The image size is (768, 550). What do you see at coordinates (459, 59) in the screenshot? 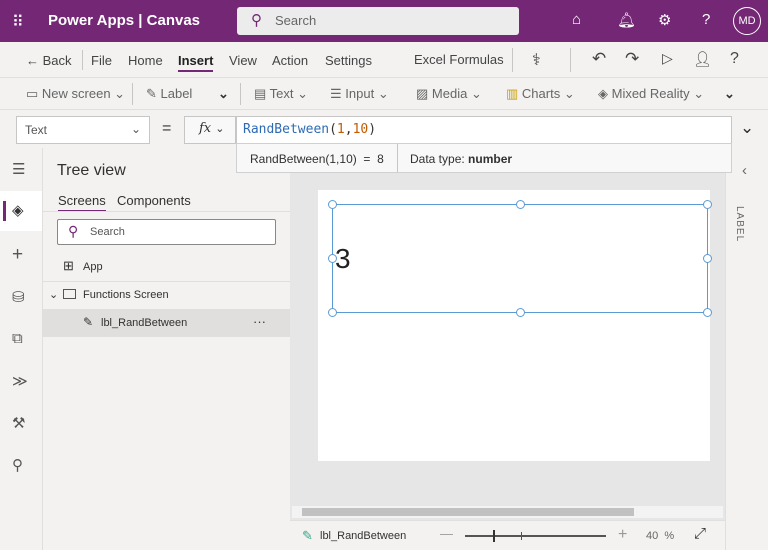
I see `excel-formulas-link: Excel Formulas` at bounding box center [459, 59].